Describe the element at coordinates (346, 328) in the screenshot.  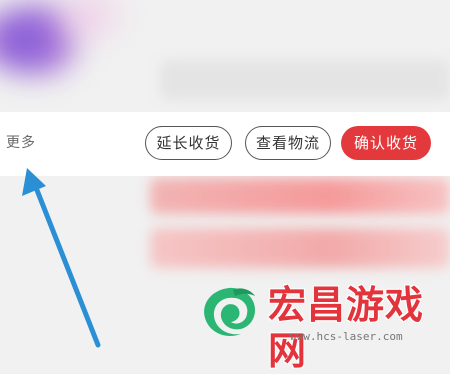
I see `watermark-brand-name: 宏昌游戏网` at that location.